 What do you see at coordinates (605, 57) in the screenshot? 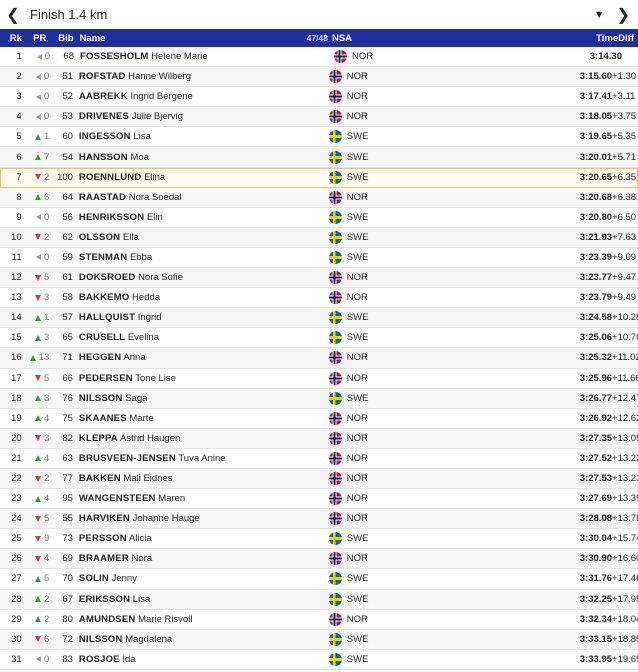
I see `finish-time: 3:14.30` at bounding box center [605, 57].